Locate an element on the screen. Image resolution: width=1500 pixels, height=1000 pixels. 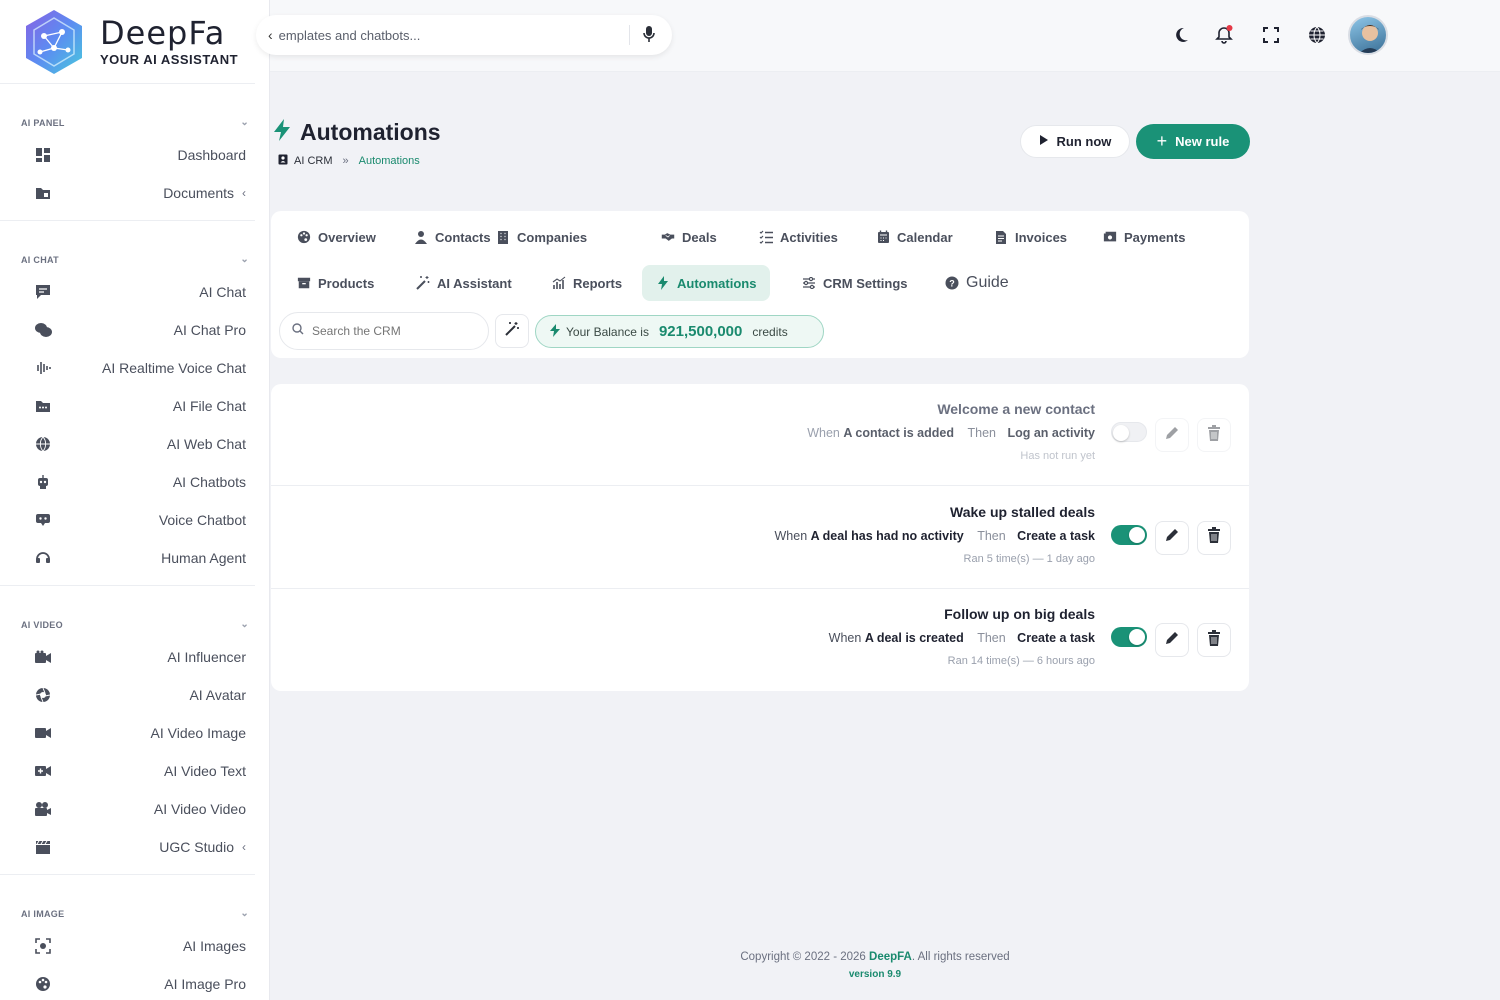
tab-activities: Activities is located at coordinates (798, 237).